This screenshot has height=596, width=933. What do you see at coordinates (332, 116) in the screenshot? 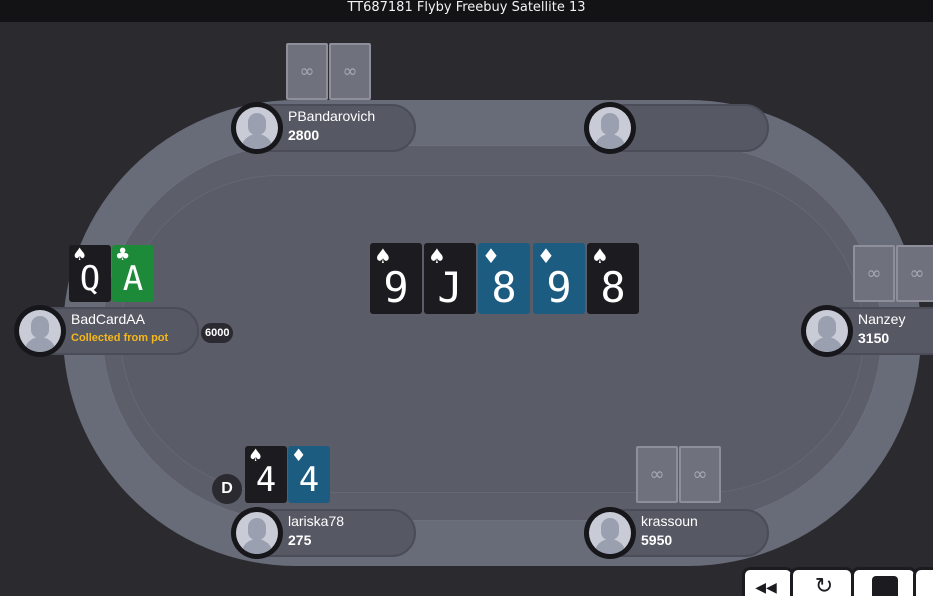
I see `player-name: PBandarovich` at bounding box center [332, 116].